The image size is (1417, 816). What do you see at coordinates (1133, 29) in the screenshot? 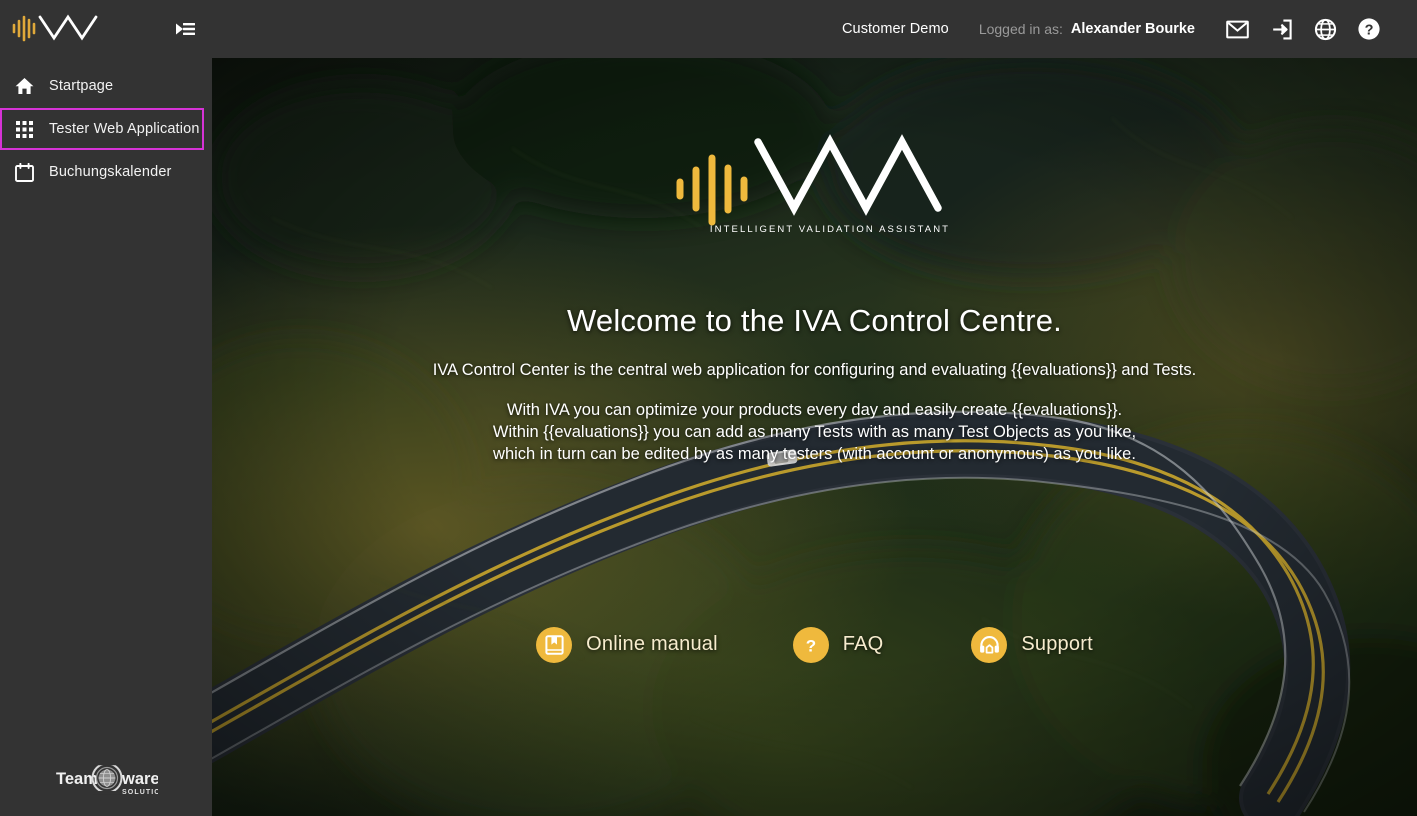
I see `user-name: Alexander Bourke` at bounding box center [1133, 29].